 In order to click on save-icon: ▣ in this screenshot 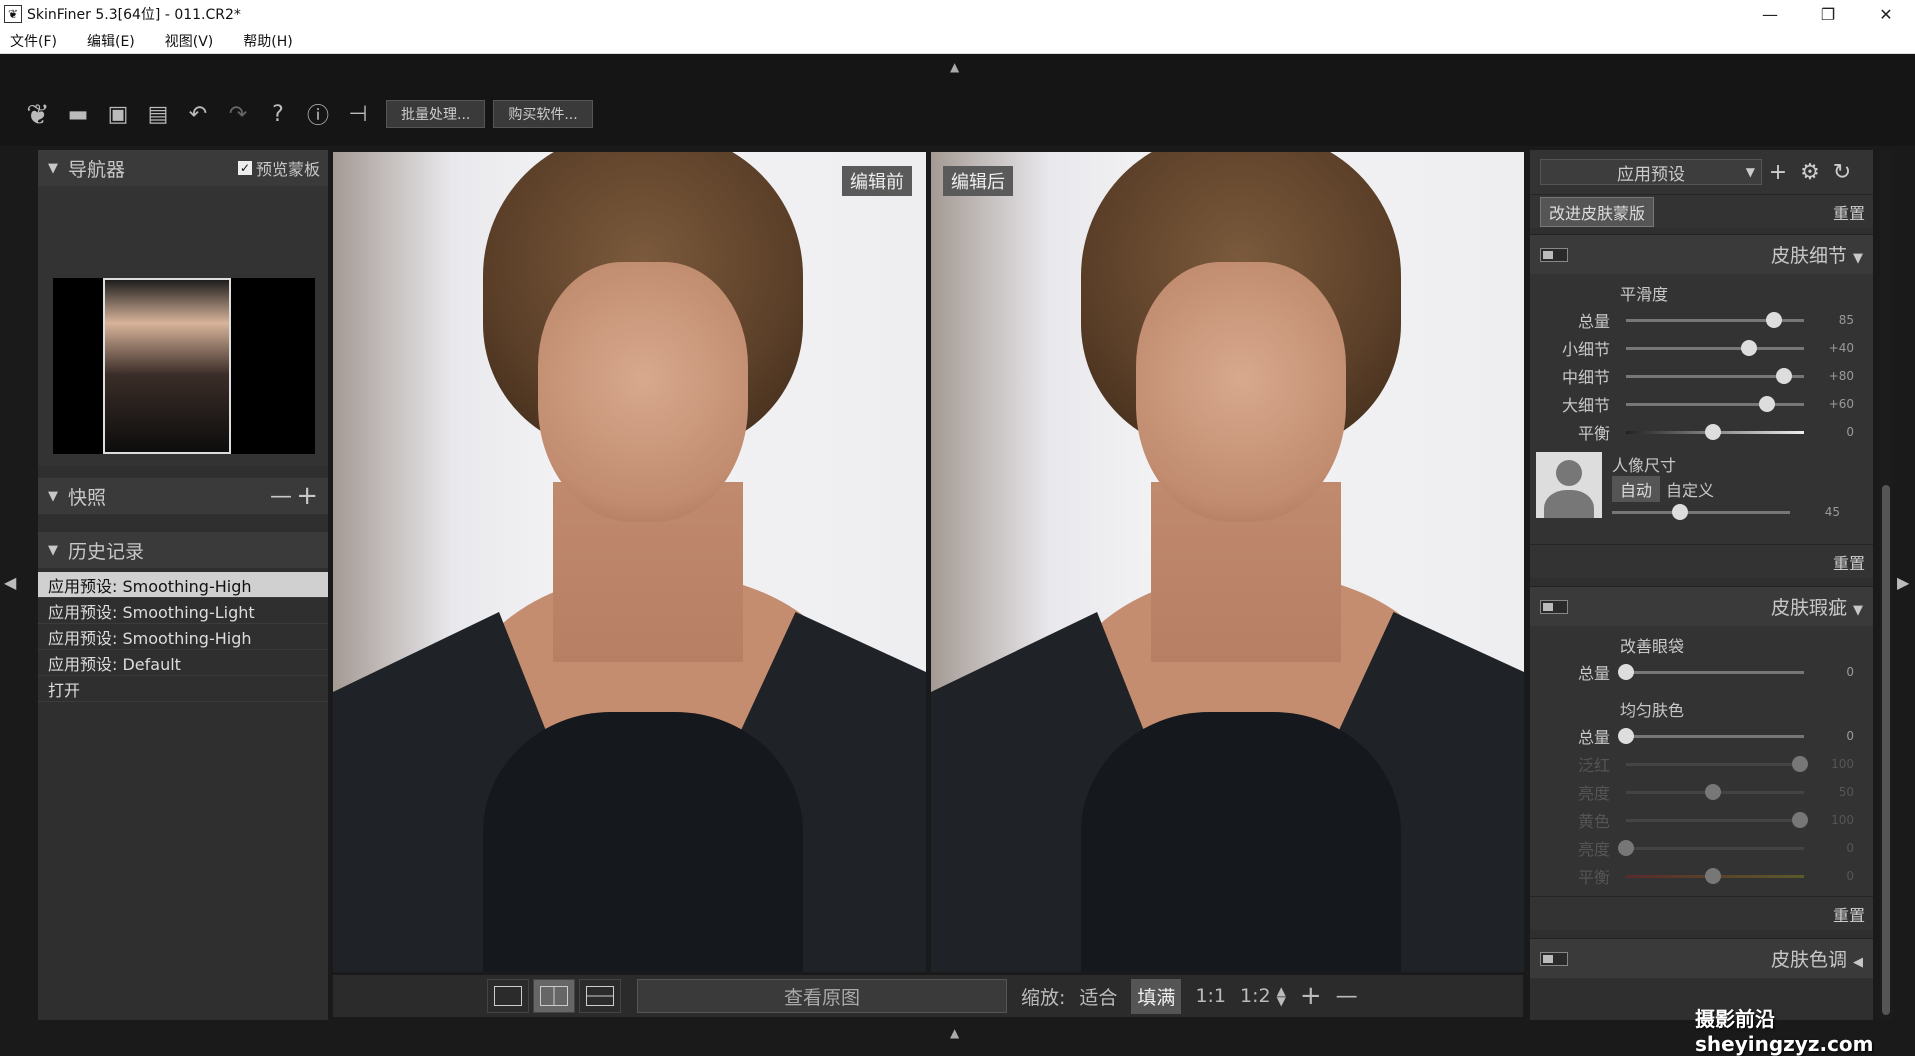, I will do `click(118, 114)`.